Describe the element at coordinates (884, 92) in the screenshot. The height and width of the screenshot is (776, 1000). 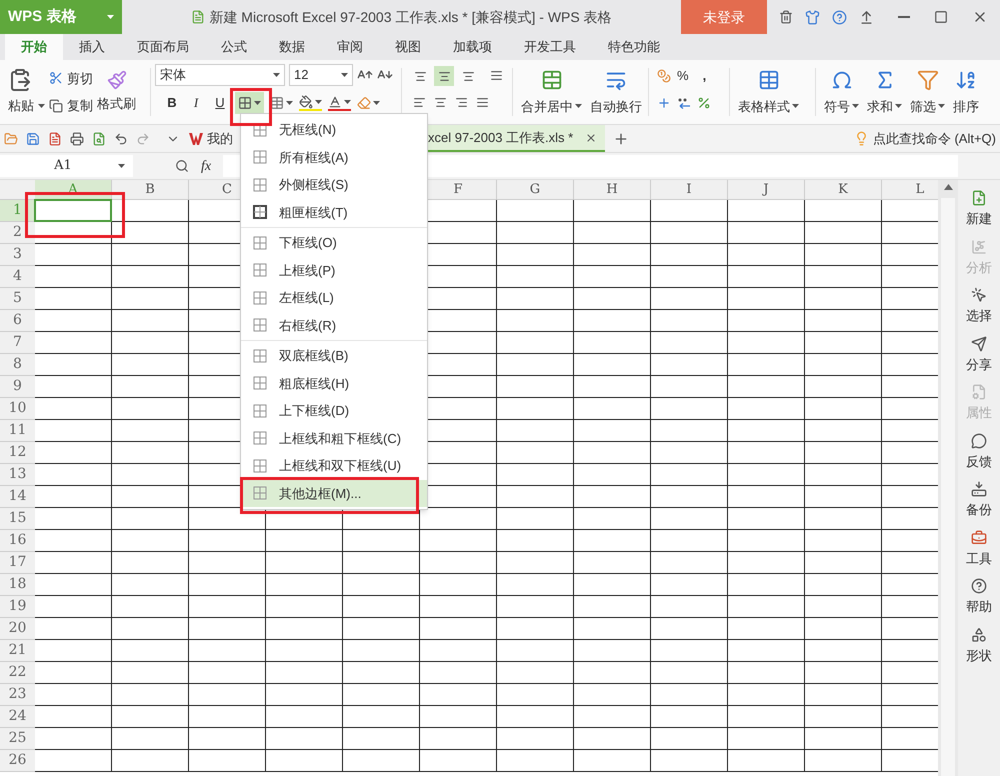
I see `sum-button: 求和` at that location.